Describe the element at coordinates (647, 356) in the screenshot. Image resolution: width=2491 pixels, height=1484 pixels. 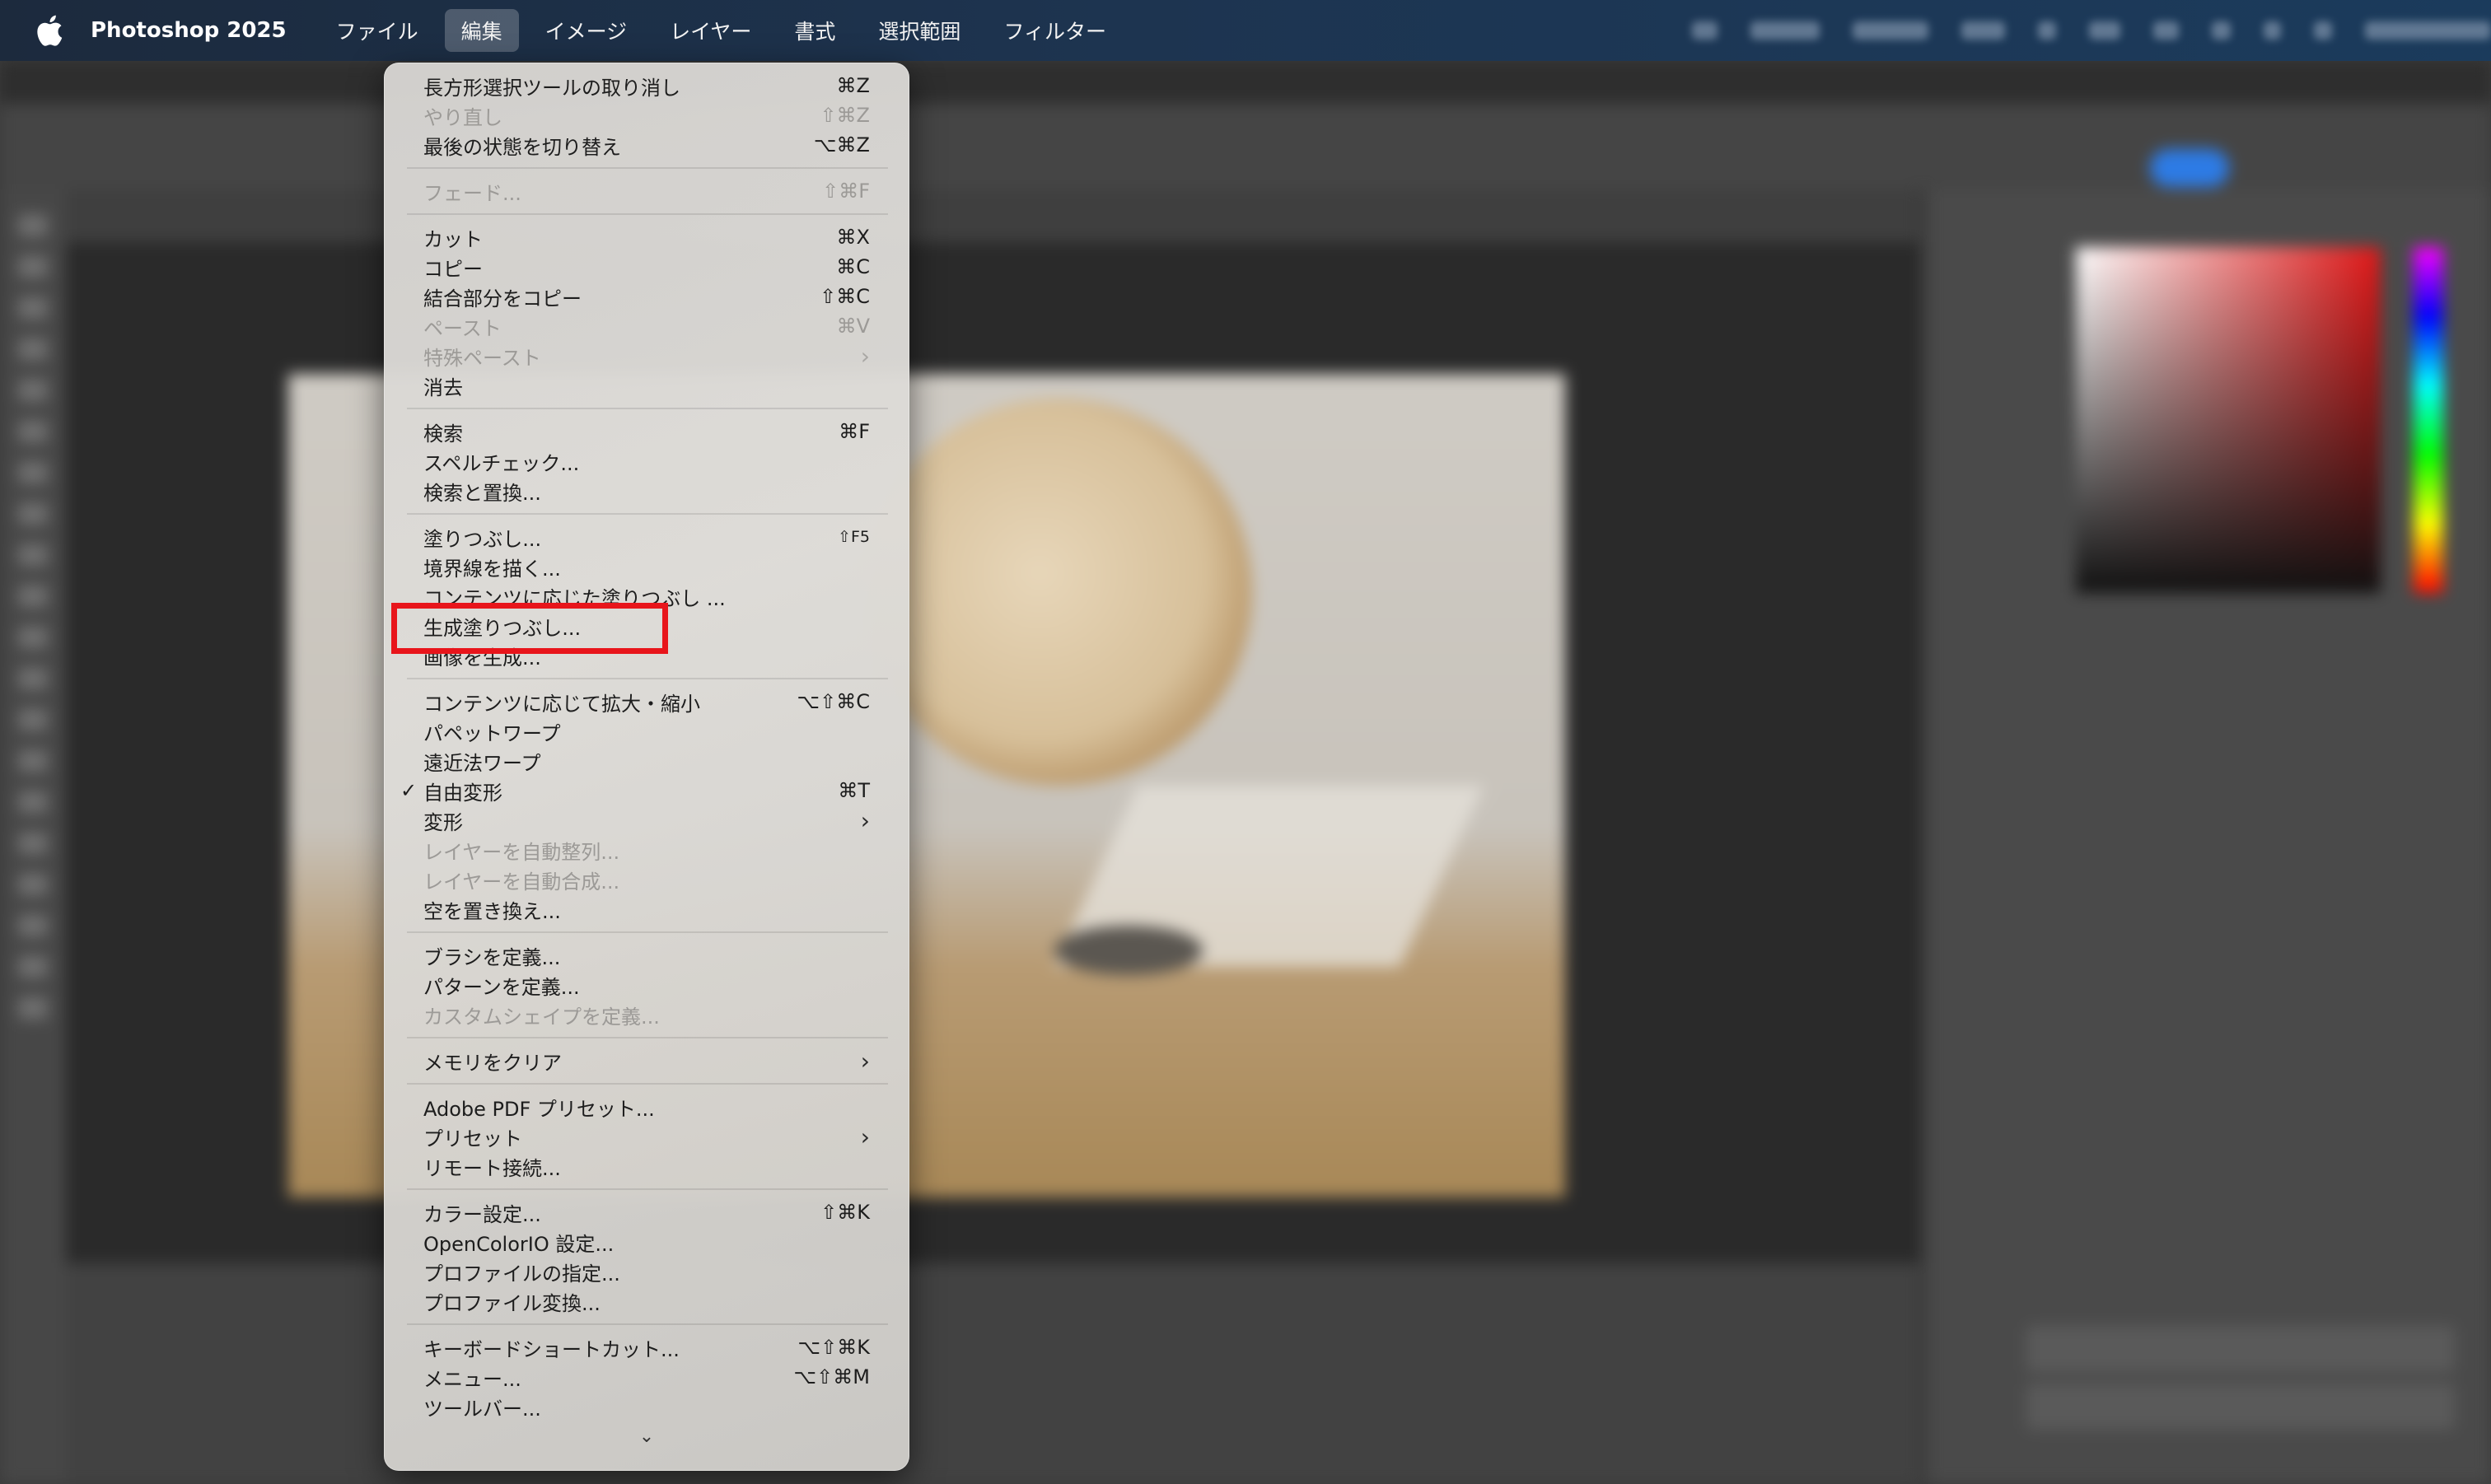
I see `menu-item: 特殊ペースト ›` at that location.